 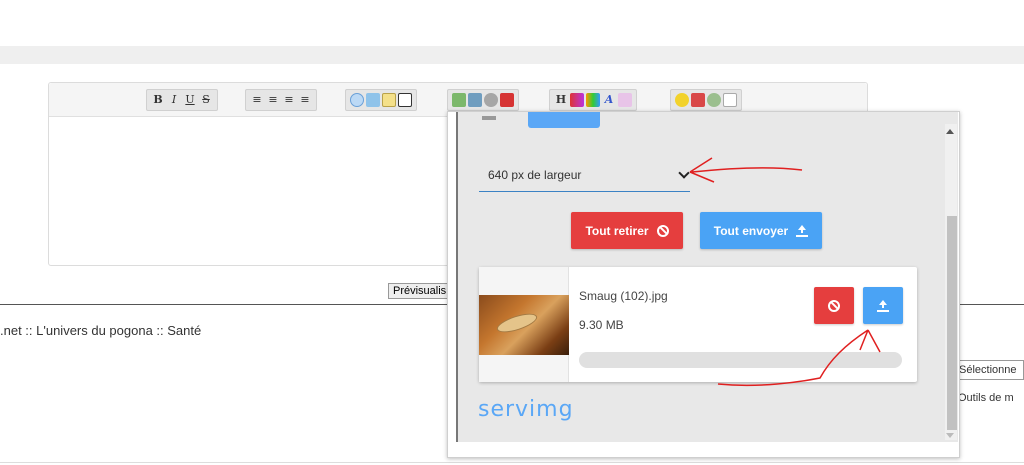 I want to click on hide-icon, so click(x=405, y=100).